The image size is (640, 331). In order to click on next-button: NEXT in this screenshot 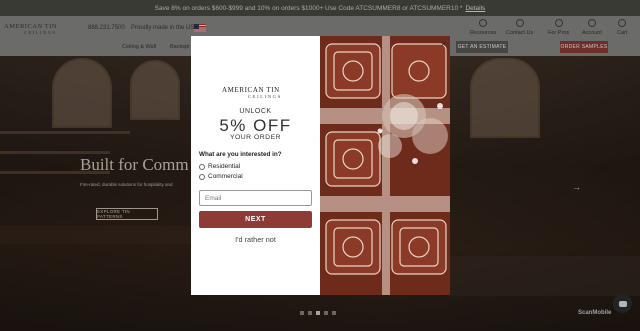, I will do `click(255, 219)`.